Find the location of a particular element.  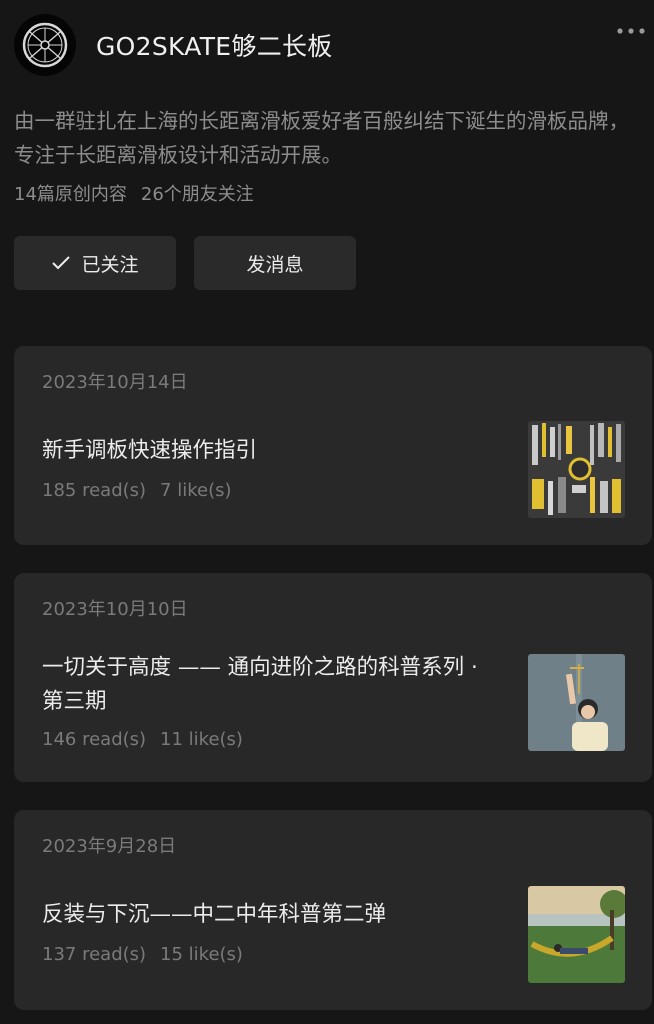

article-title: 反装与下沉——中二中年科普第二弹 is located at coordinates (214, 914).